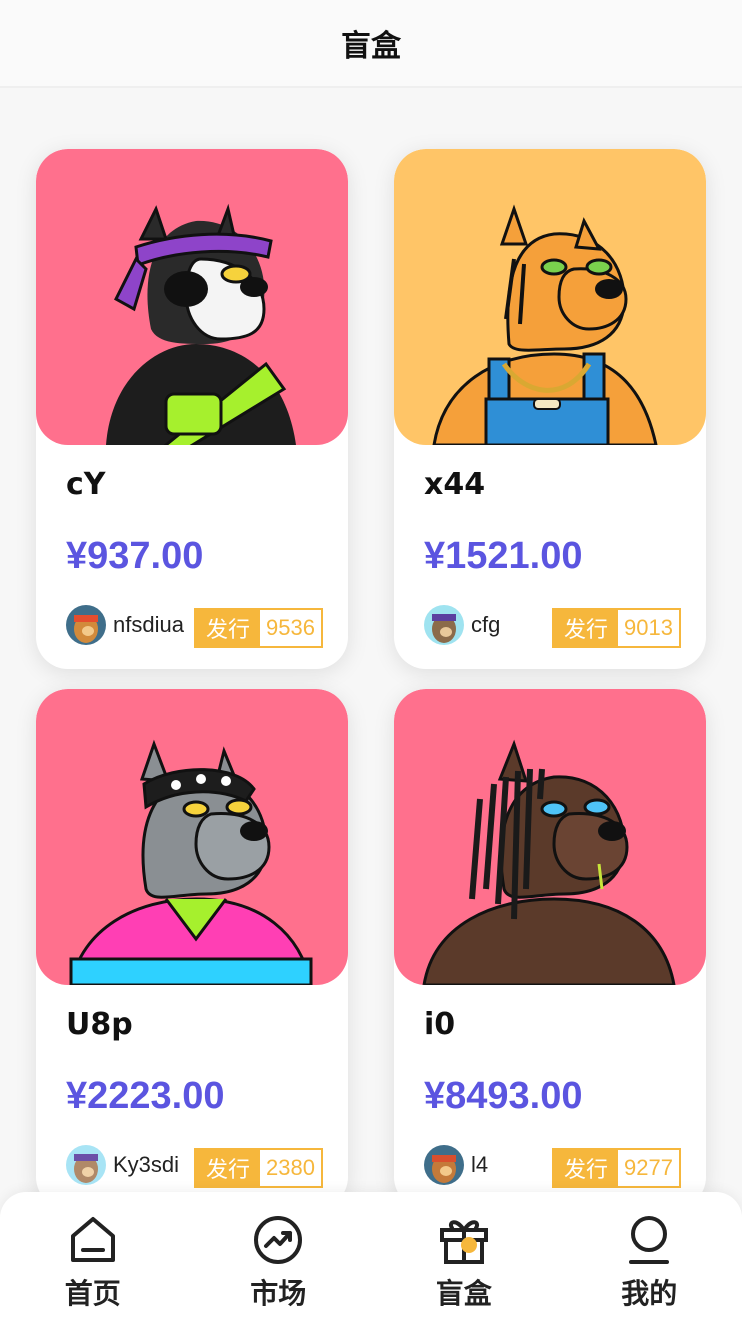 The image size is (742, 1328). I want to click on creator-info: cfg, so click(484, 625).